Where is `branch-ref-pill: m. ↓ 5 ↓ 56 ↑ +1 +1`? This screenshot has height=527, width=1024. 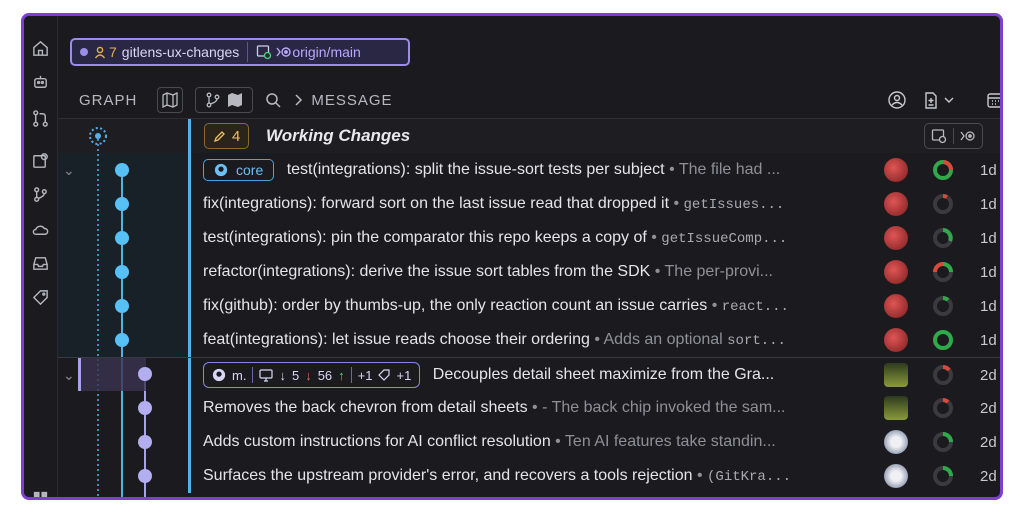 branch-ref-pill: m. ↓ 5 ↓ 56 ↑ +1 +1 is located at coordinates (312, 375).